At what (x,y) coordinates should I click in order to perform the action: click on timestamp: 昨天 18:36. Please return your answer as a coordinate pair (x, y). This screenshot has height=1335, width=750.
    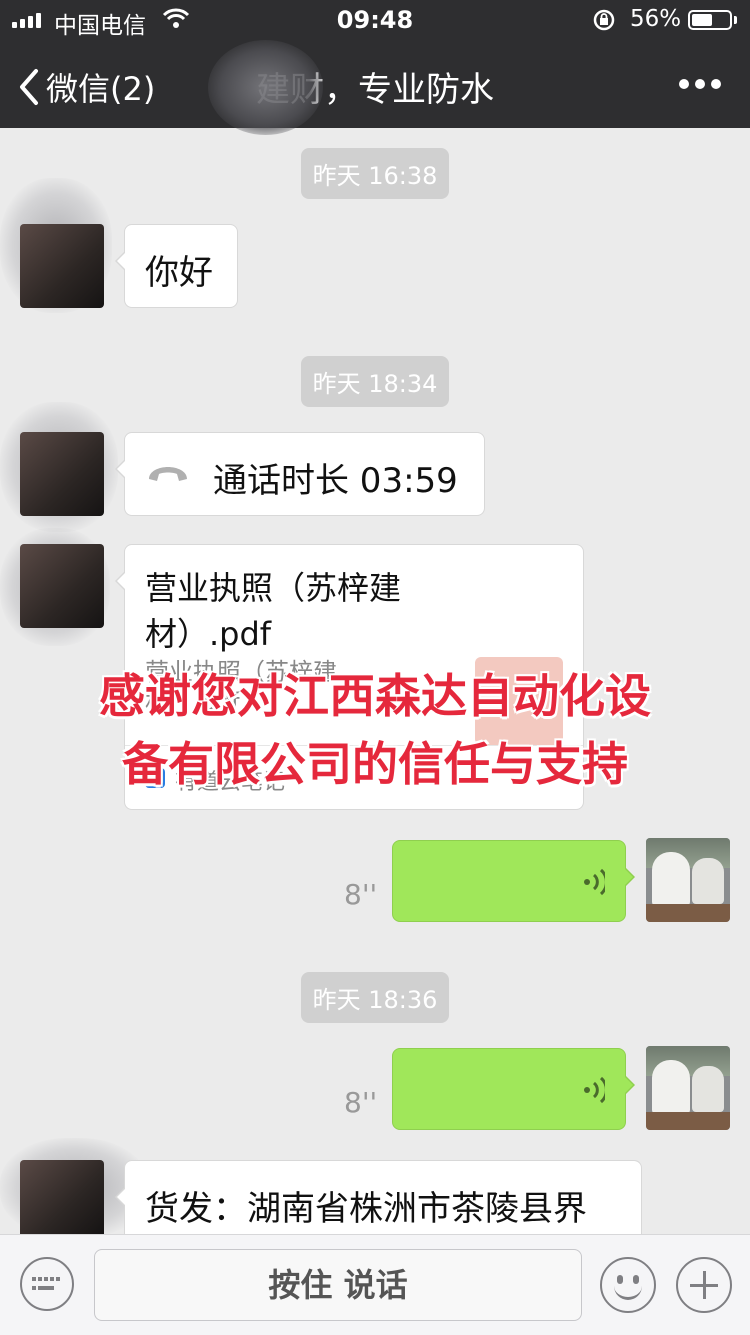
    Looking at the image, I should click on (375, 997).